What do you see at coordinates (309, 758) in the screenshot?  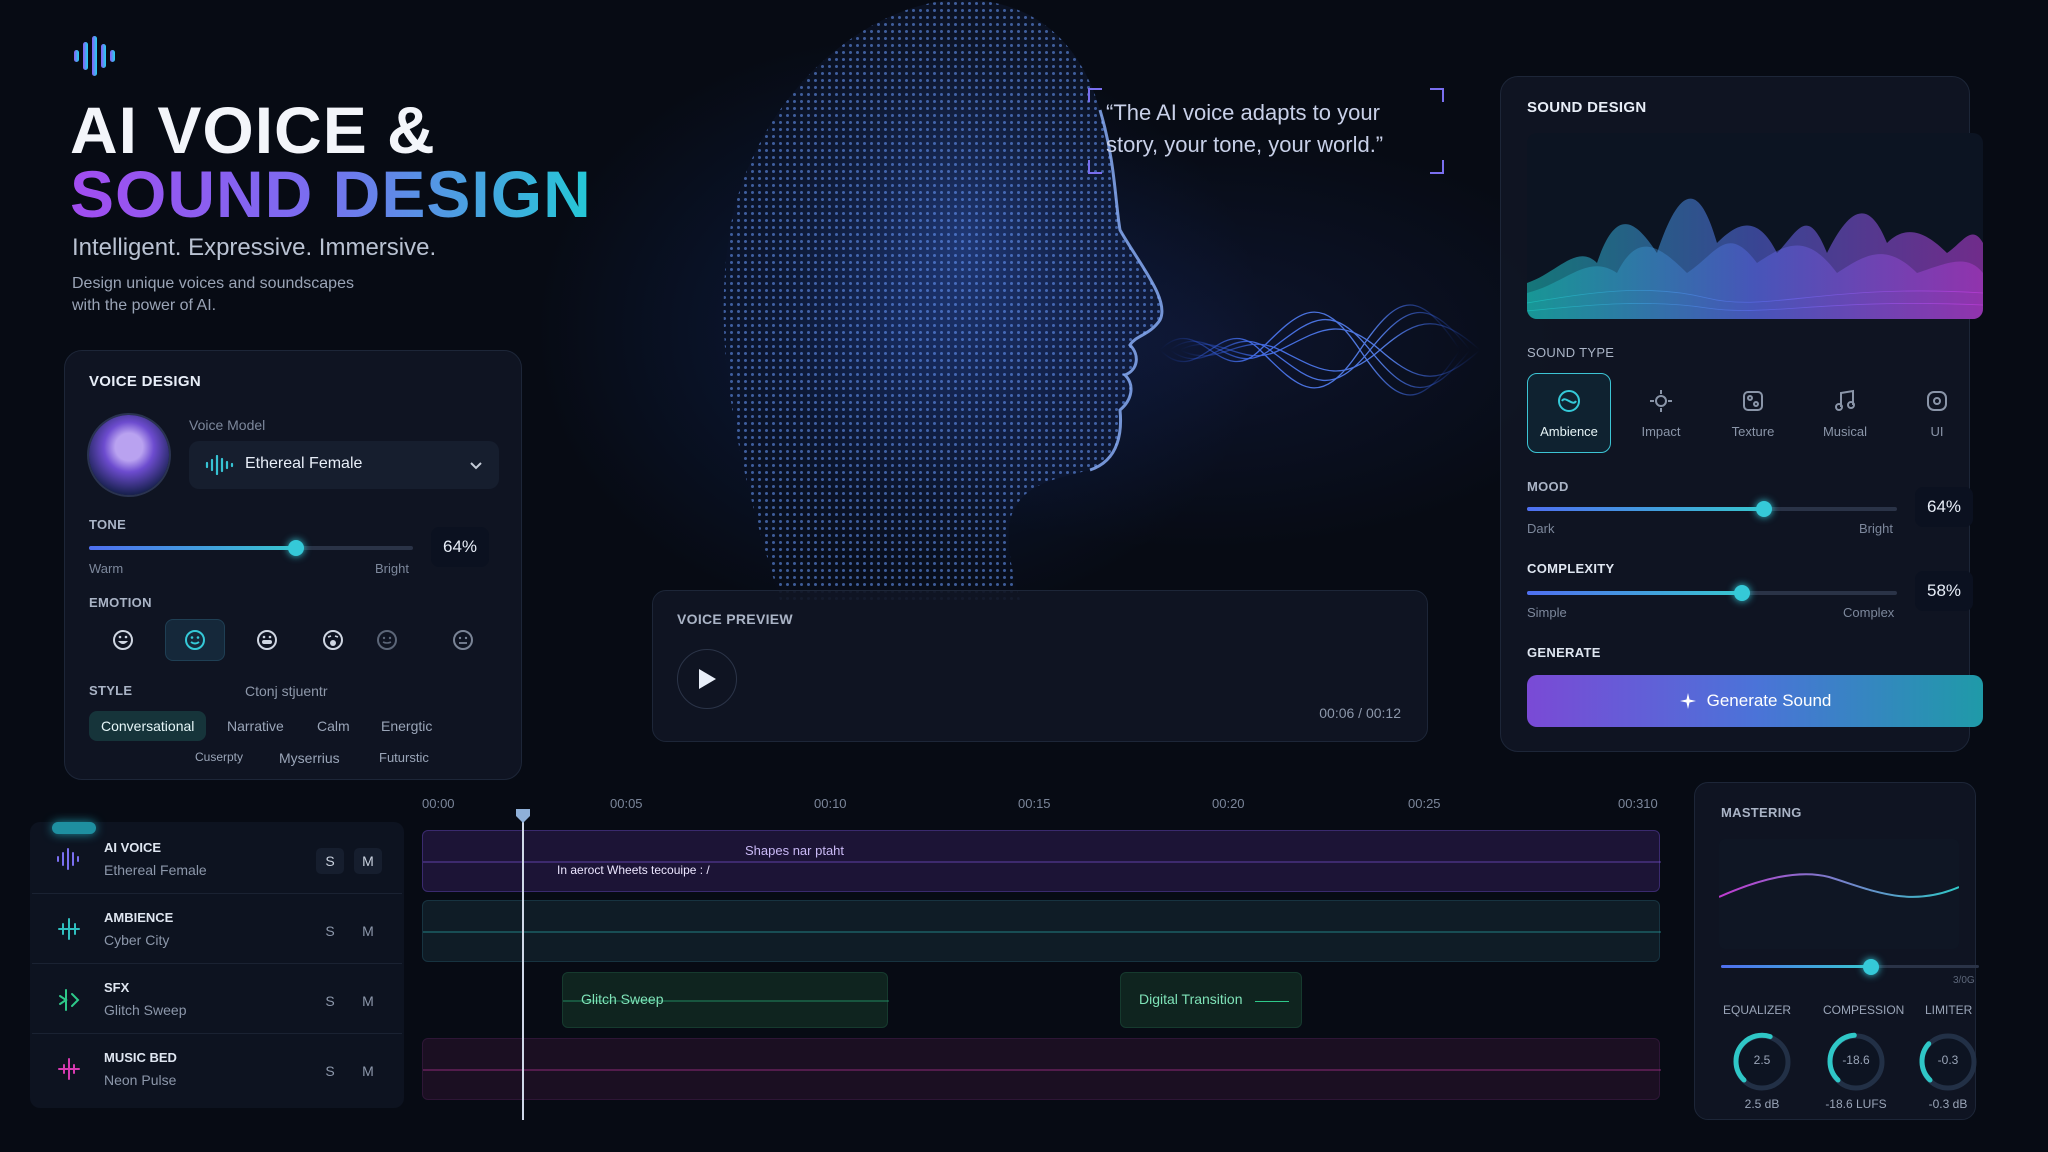 I see `style-chip-mysterious: Myserrius` at bounding box center [309, 758].